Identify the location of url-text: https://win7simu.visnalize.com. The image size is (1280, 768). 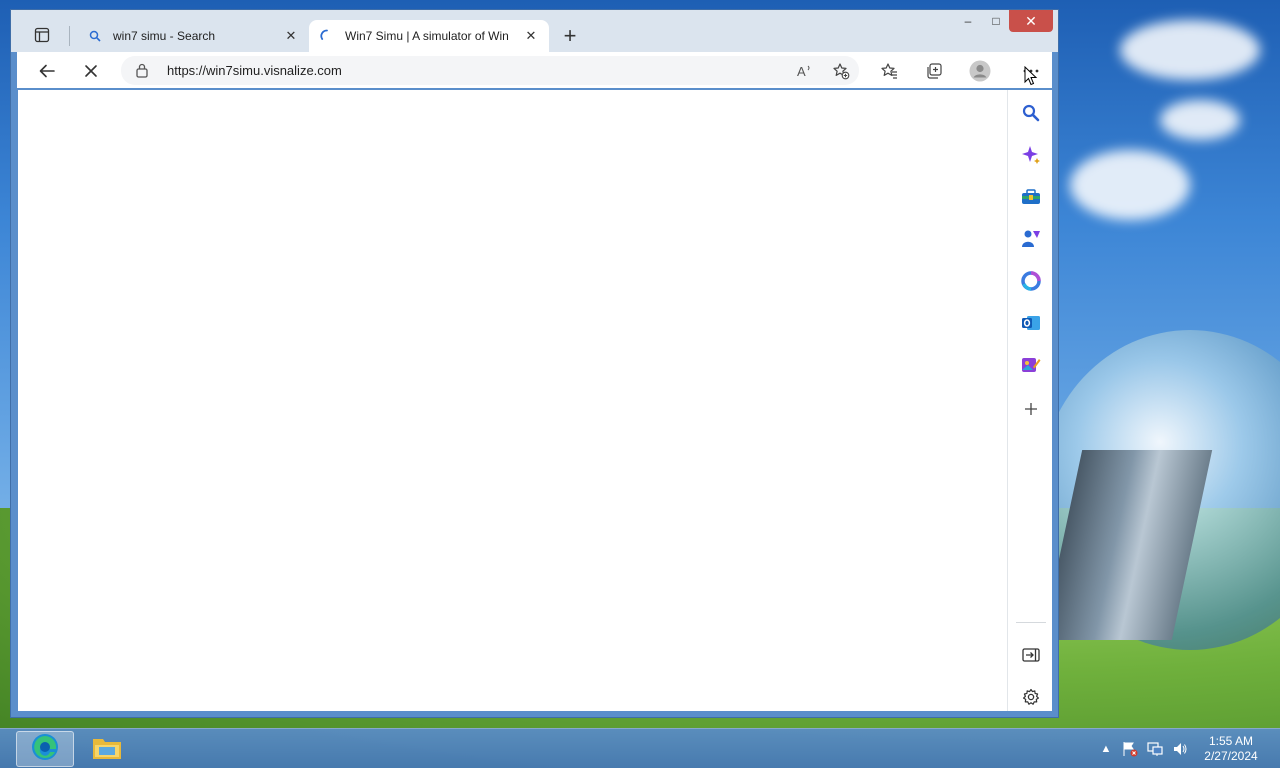
(254, 70).